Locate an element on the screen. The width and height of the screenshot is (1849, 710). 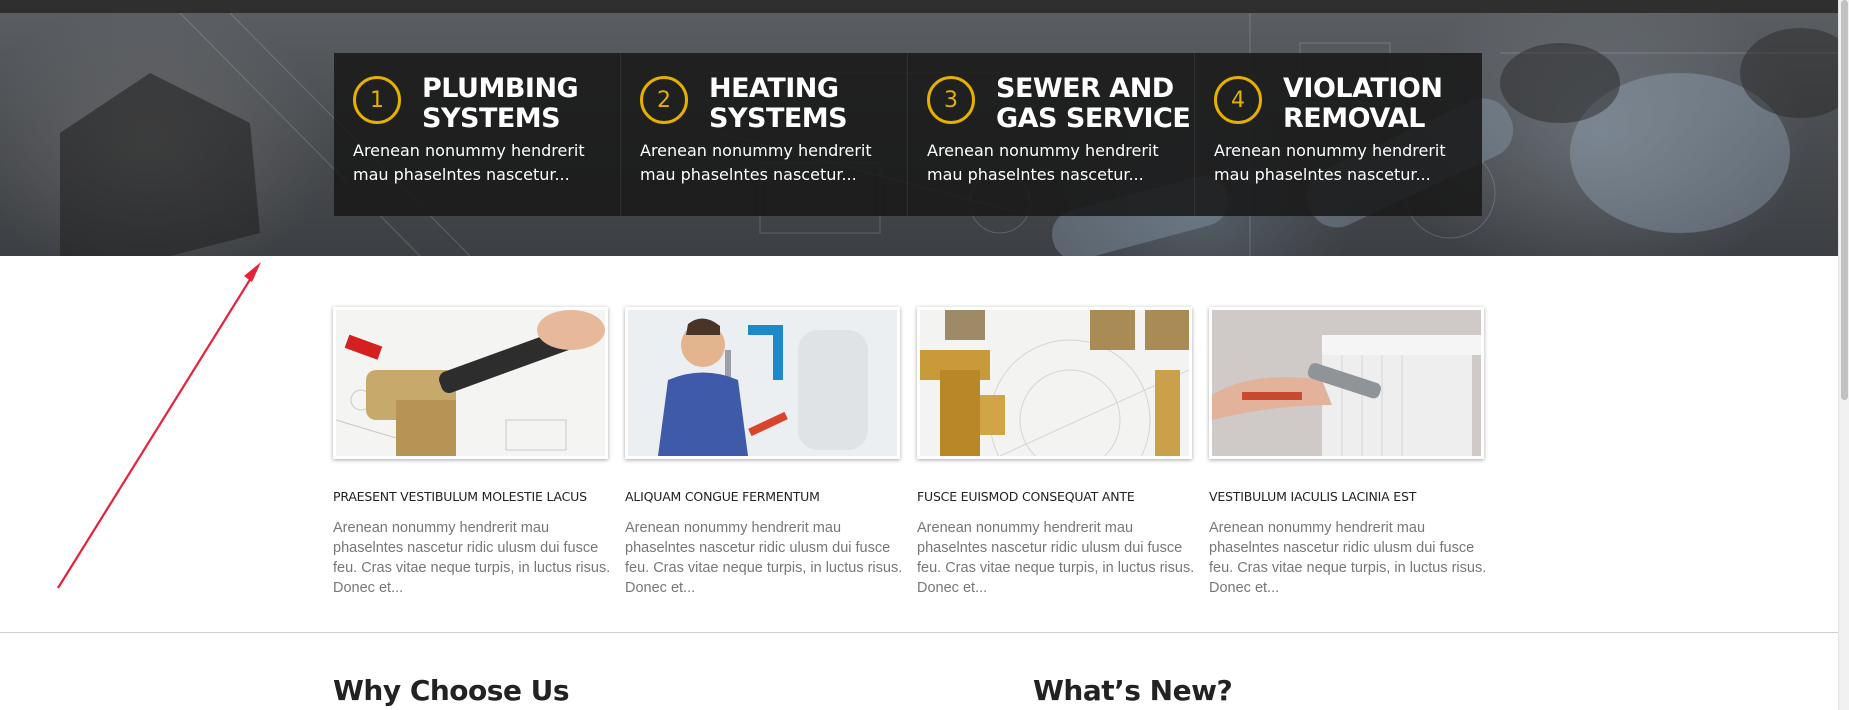
step-title: VIOLATION REMOVAL is located at coordinates (1380, 104).